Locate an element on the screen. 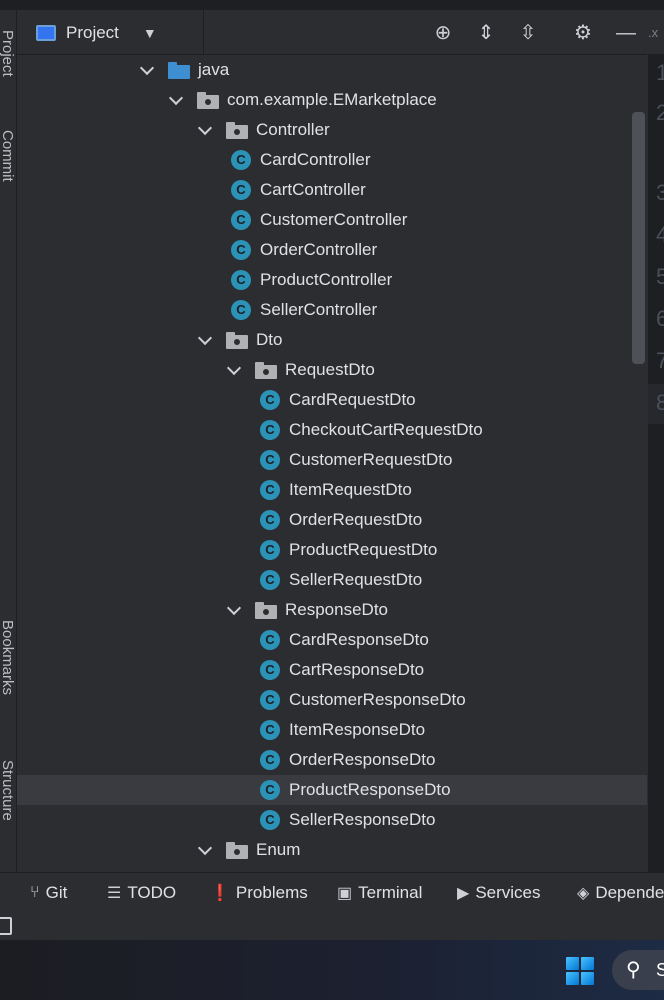 Image resolution: width=664 pixels, height=1000 pixels. rail-tab-commit: Commit is located at coordinates (8, 175).